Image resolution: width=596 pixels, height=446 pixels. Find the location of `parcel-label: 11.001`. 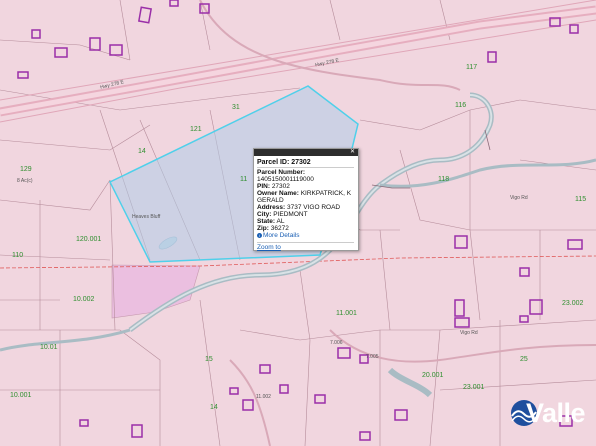

parcel-label: 11.001 is located at coordinates (346, 313).